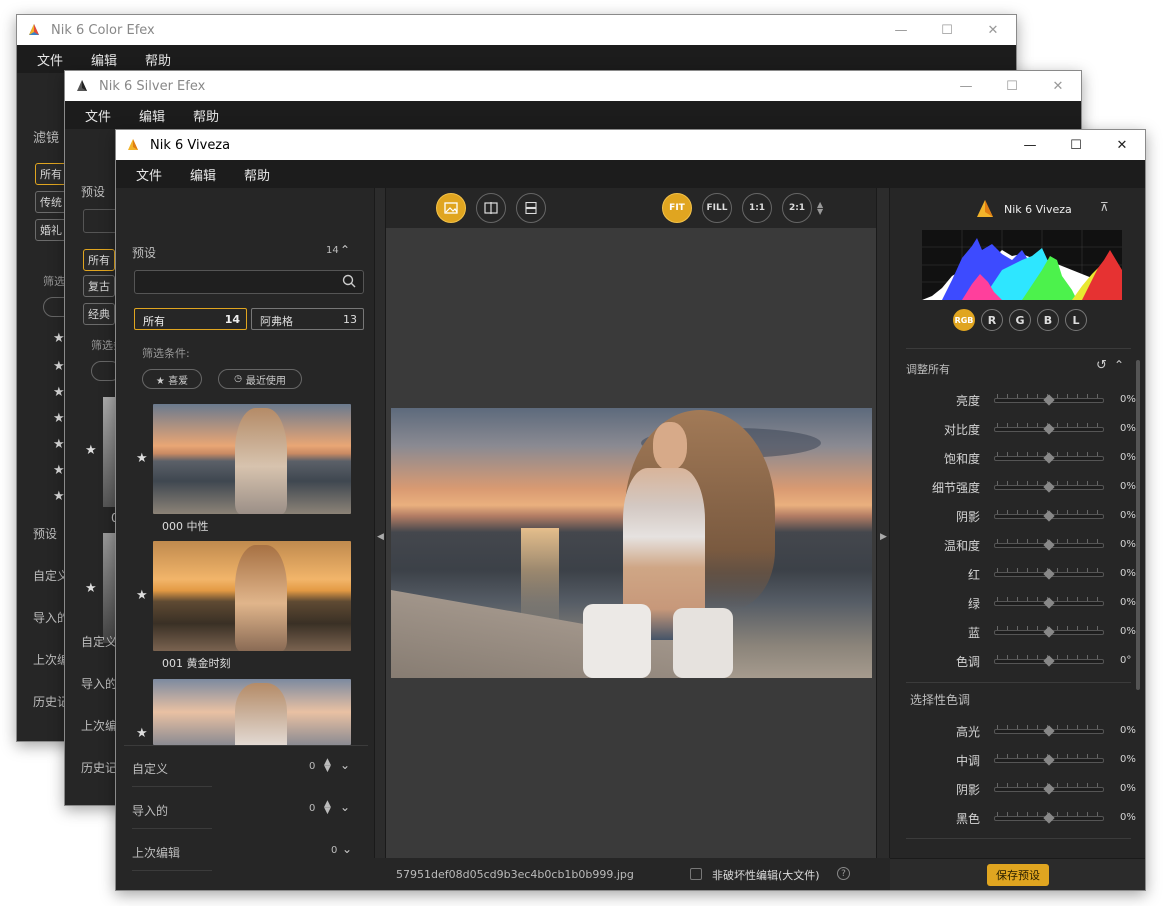  I want to click on zoom-2-1-button: 2:1, so click(797, 208).